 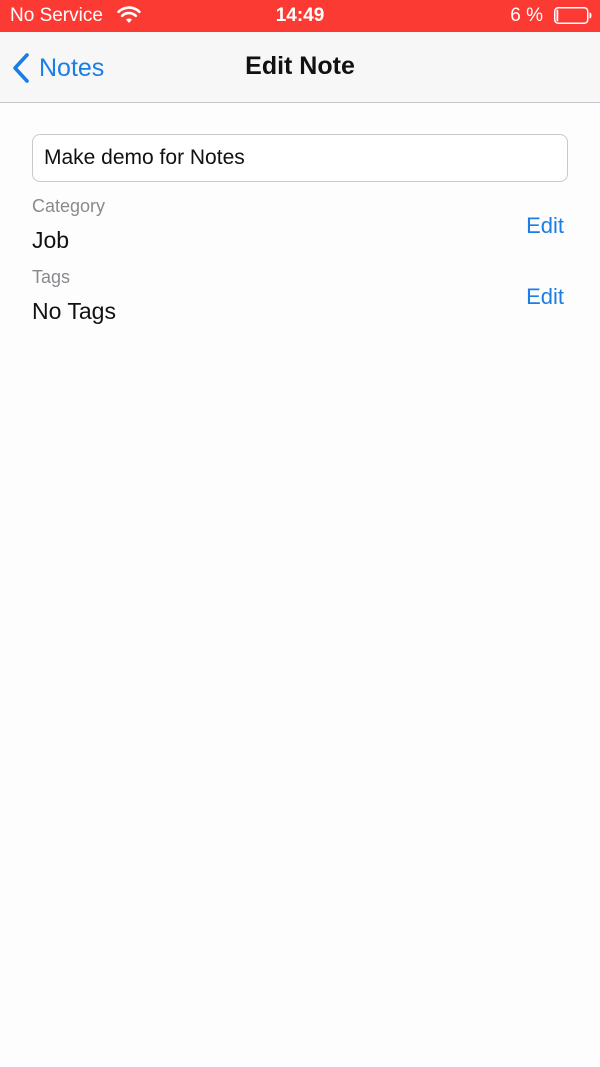 I want to click on edit-category-button: Edit, so click(x=545, y=226).